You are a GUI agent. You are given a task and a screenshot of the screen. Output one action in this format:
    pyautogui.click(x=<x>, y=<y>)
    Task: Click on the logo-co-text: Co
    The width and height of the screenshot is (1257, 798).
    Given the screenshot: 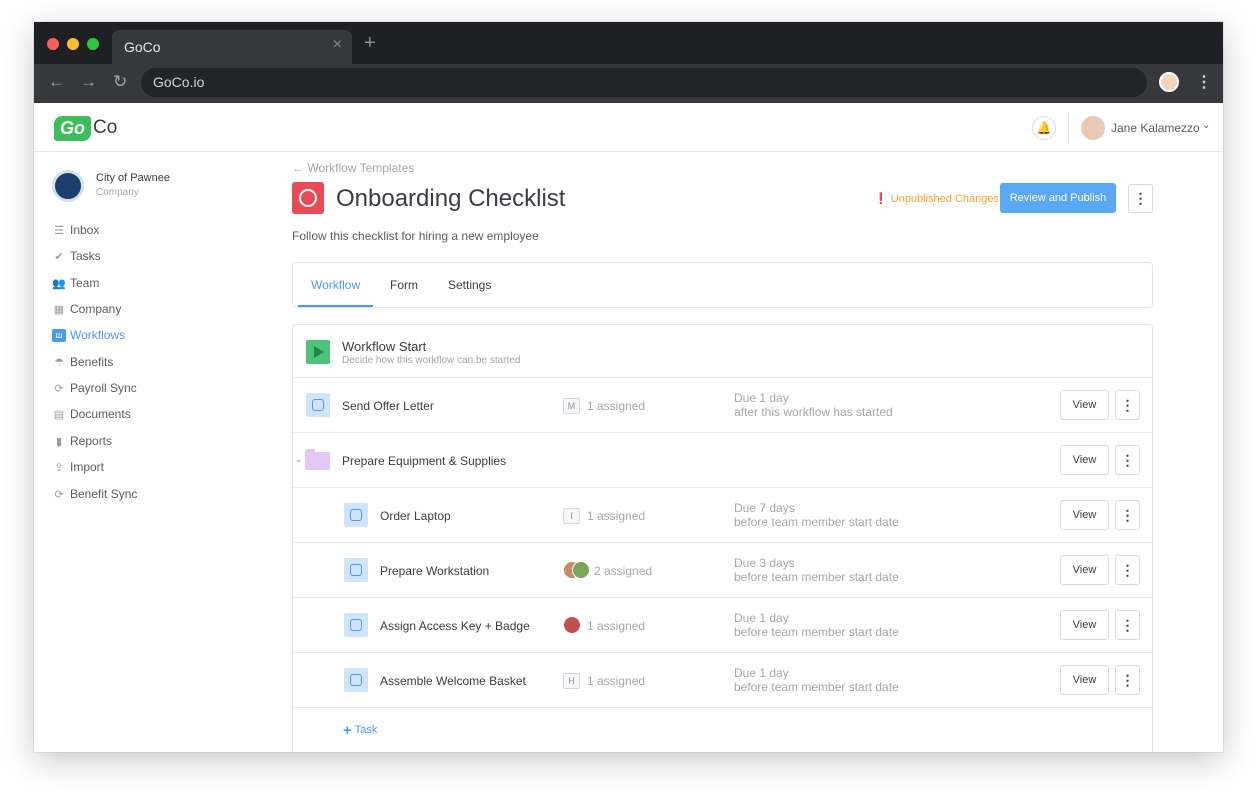 What is the action you would take?
    pyautogui.click(x=105, y=127)
    